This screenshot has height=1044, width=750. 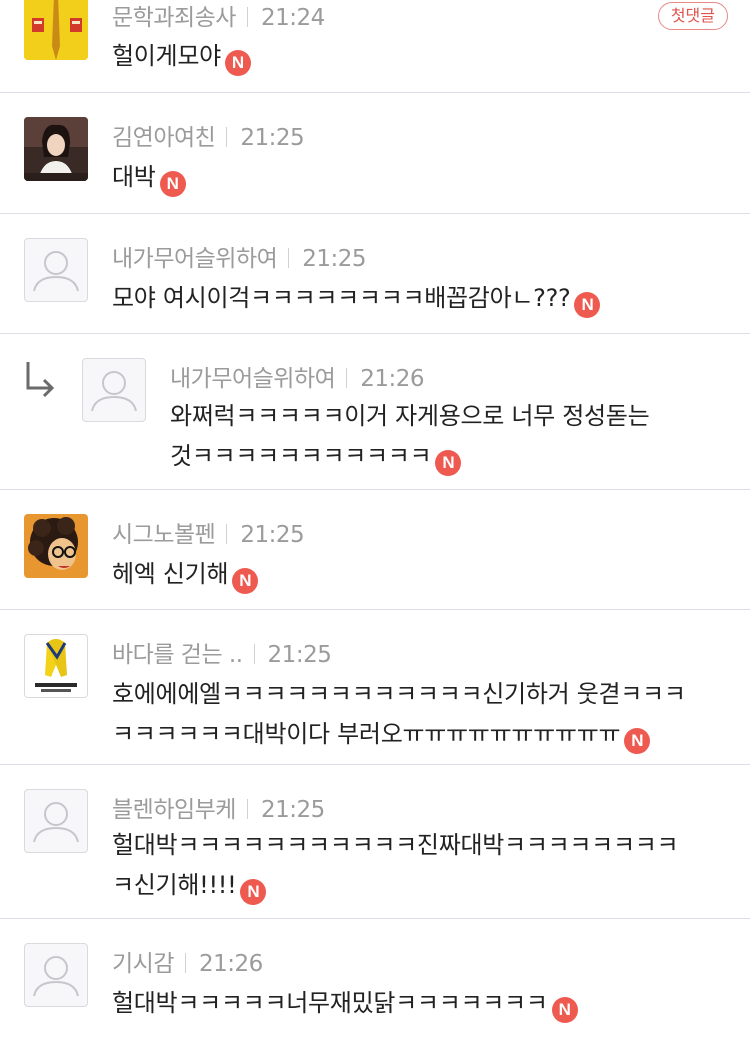 I want to click on comment-meta: 시그노볼펜 21:25, so click(x=208, y=532).